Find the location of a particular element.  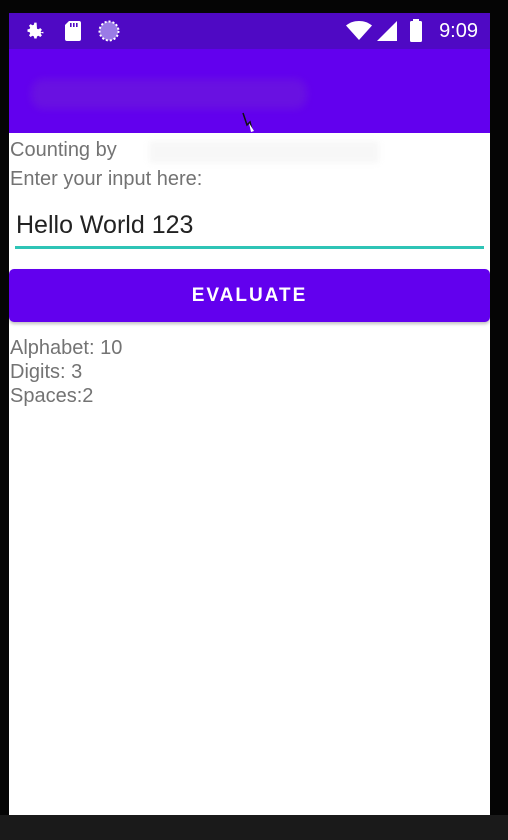

text-input is located at coordinates (250, 225).